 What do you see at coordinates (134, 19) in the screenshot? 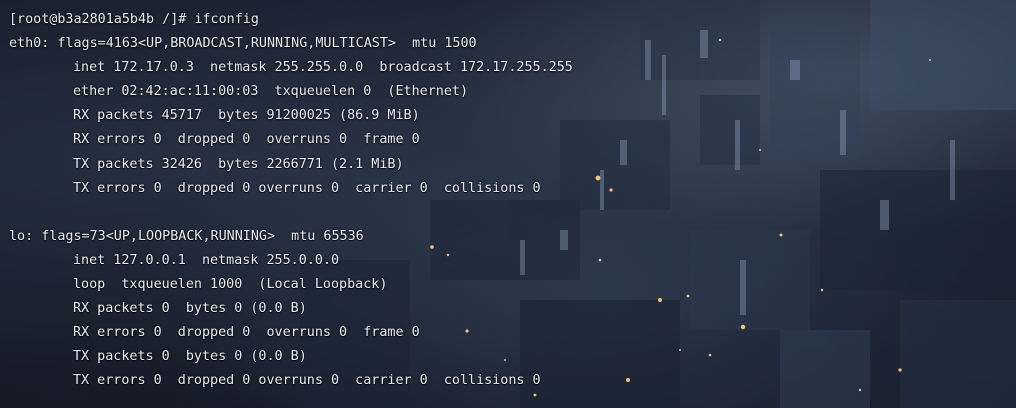
I see `command-prompt-line: [root@b3a2801a5b4b /]# ifconfig` at bounding box center [134, 19].